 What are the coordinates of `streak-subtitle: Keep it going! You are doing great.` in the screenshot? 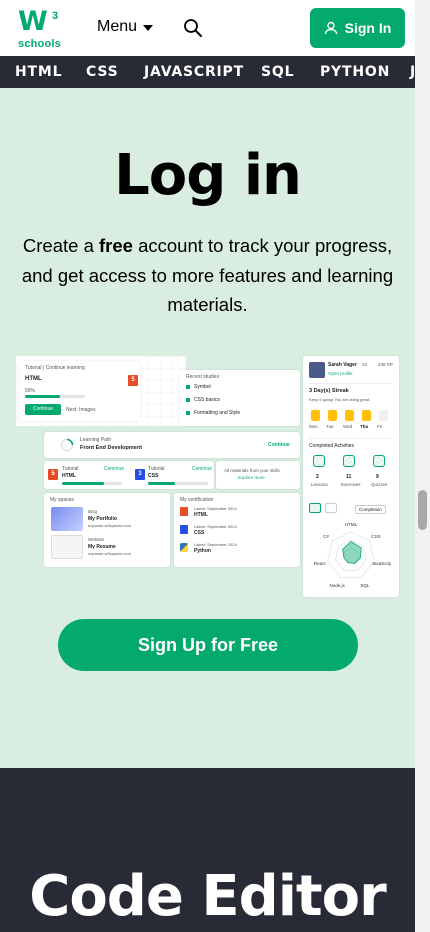 It's located at (340, 399).